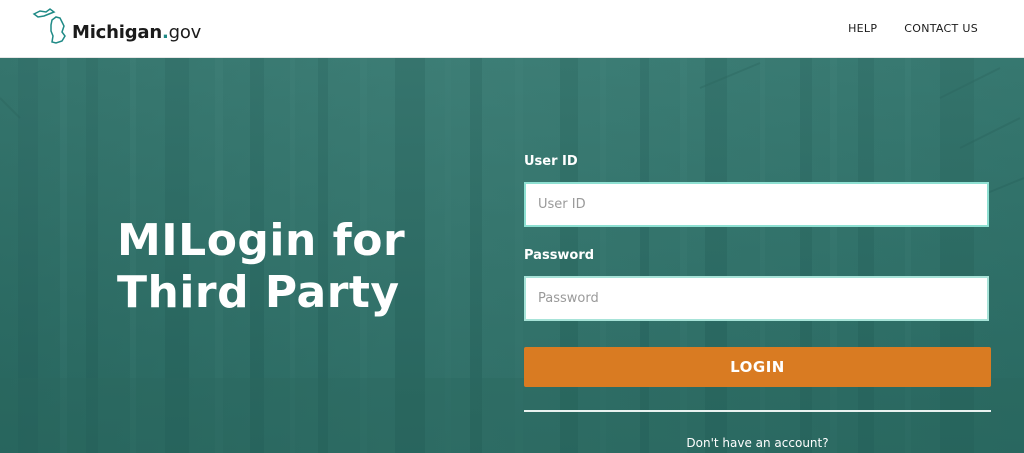  What do you see at coordinates (559, 255) in the screenshot?
I see `password-label: Password` at bounding box center [559, 255].